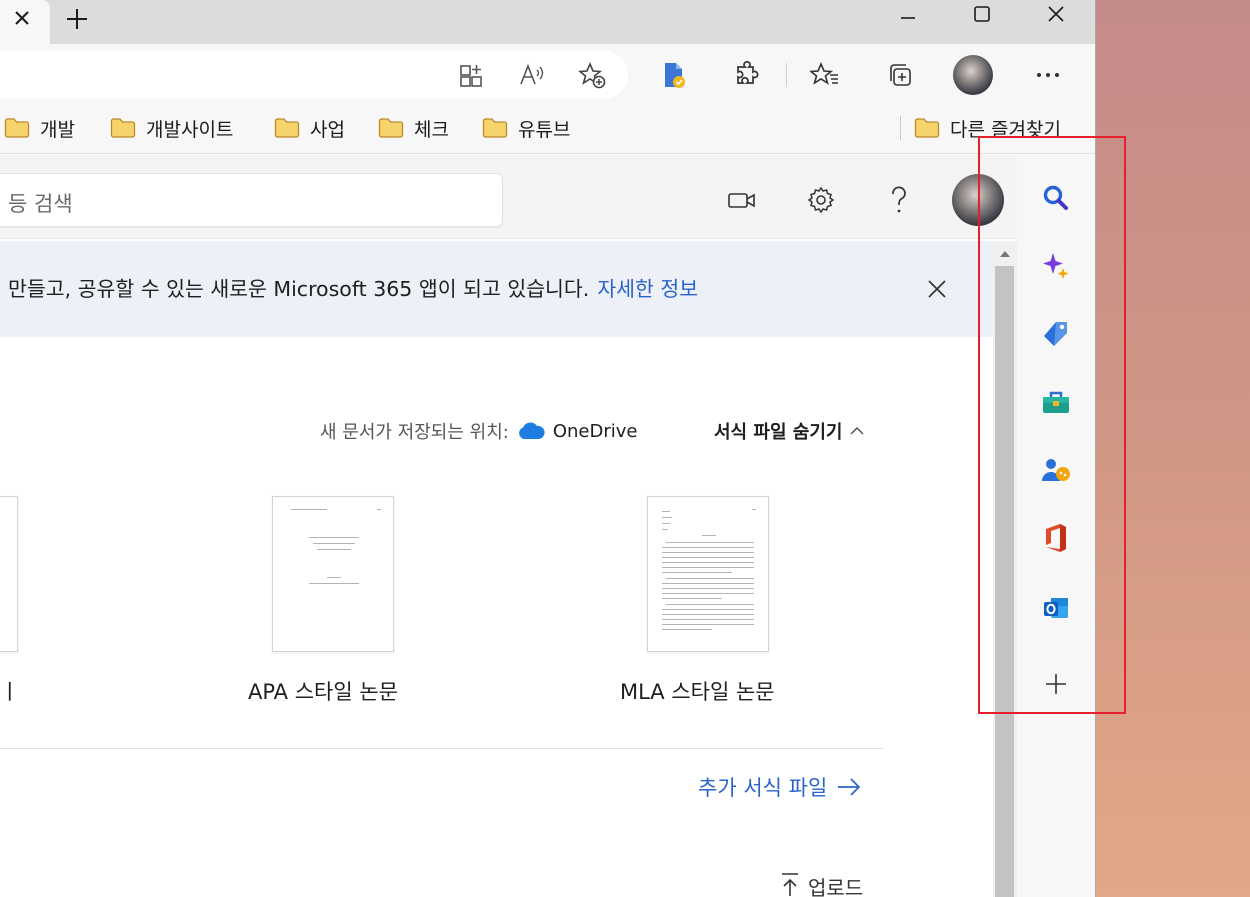  Describe the element at coordinates (982, 14) in the screenshot. I see `maximize-icon` at that location.